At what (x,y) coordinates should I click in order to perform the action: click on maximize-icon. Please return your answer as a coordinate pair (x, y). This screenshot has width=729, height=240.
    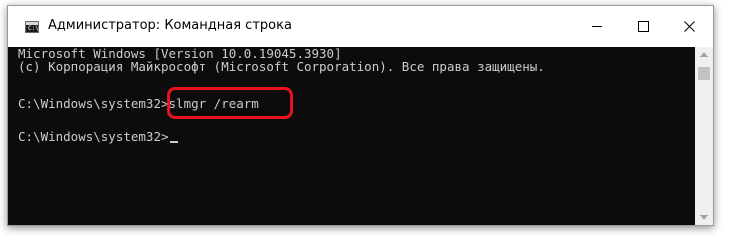
    Looking at the image, I should click on (643, 26).